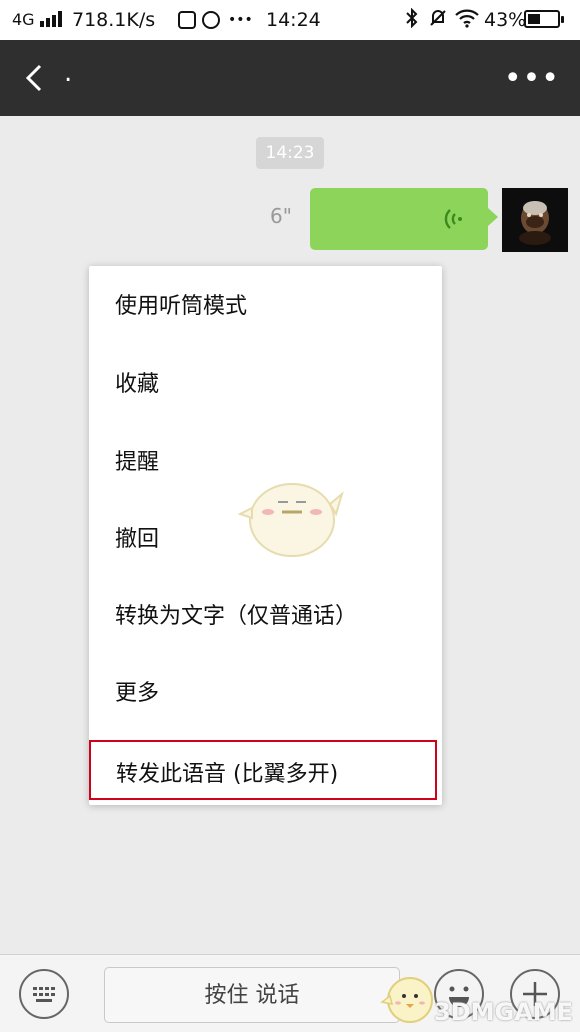  Describe the element at coordinates (114, 20) in the screenshot. I see `network-speed: 718.1K/s` at that location.